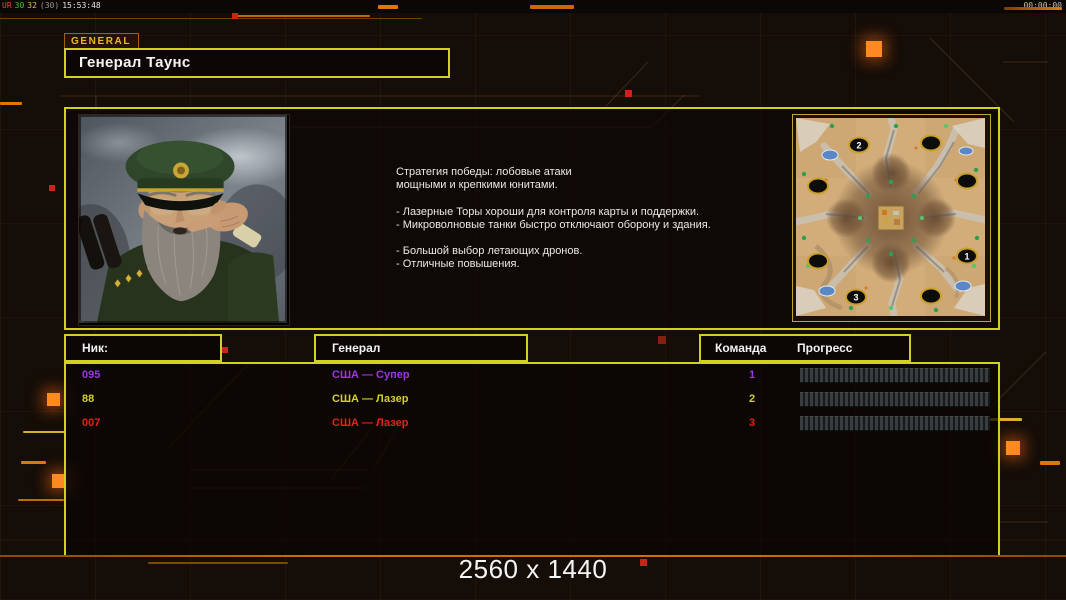 This screenshot has width=1066, height=600. I want to click on map-marker-label: 3, so click(855, 298).